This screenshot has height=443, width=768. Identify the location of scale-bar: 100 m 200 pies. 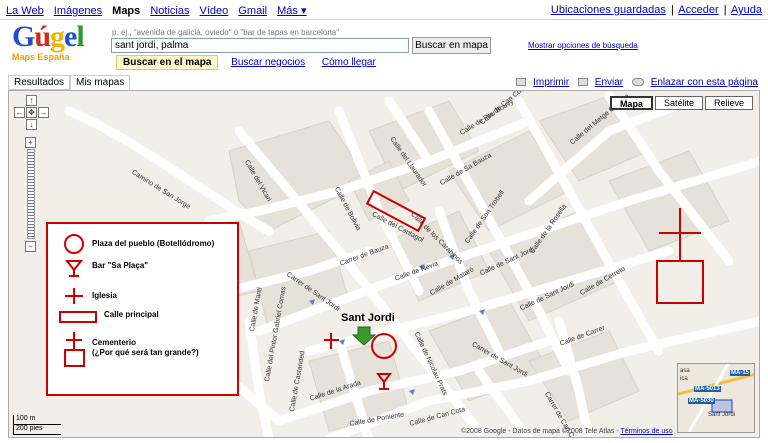
(37, 425).